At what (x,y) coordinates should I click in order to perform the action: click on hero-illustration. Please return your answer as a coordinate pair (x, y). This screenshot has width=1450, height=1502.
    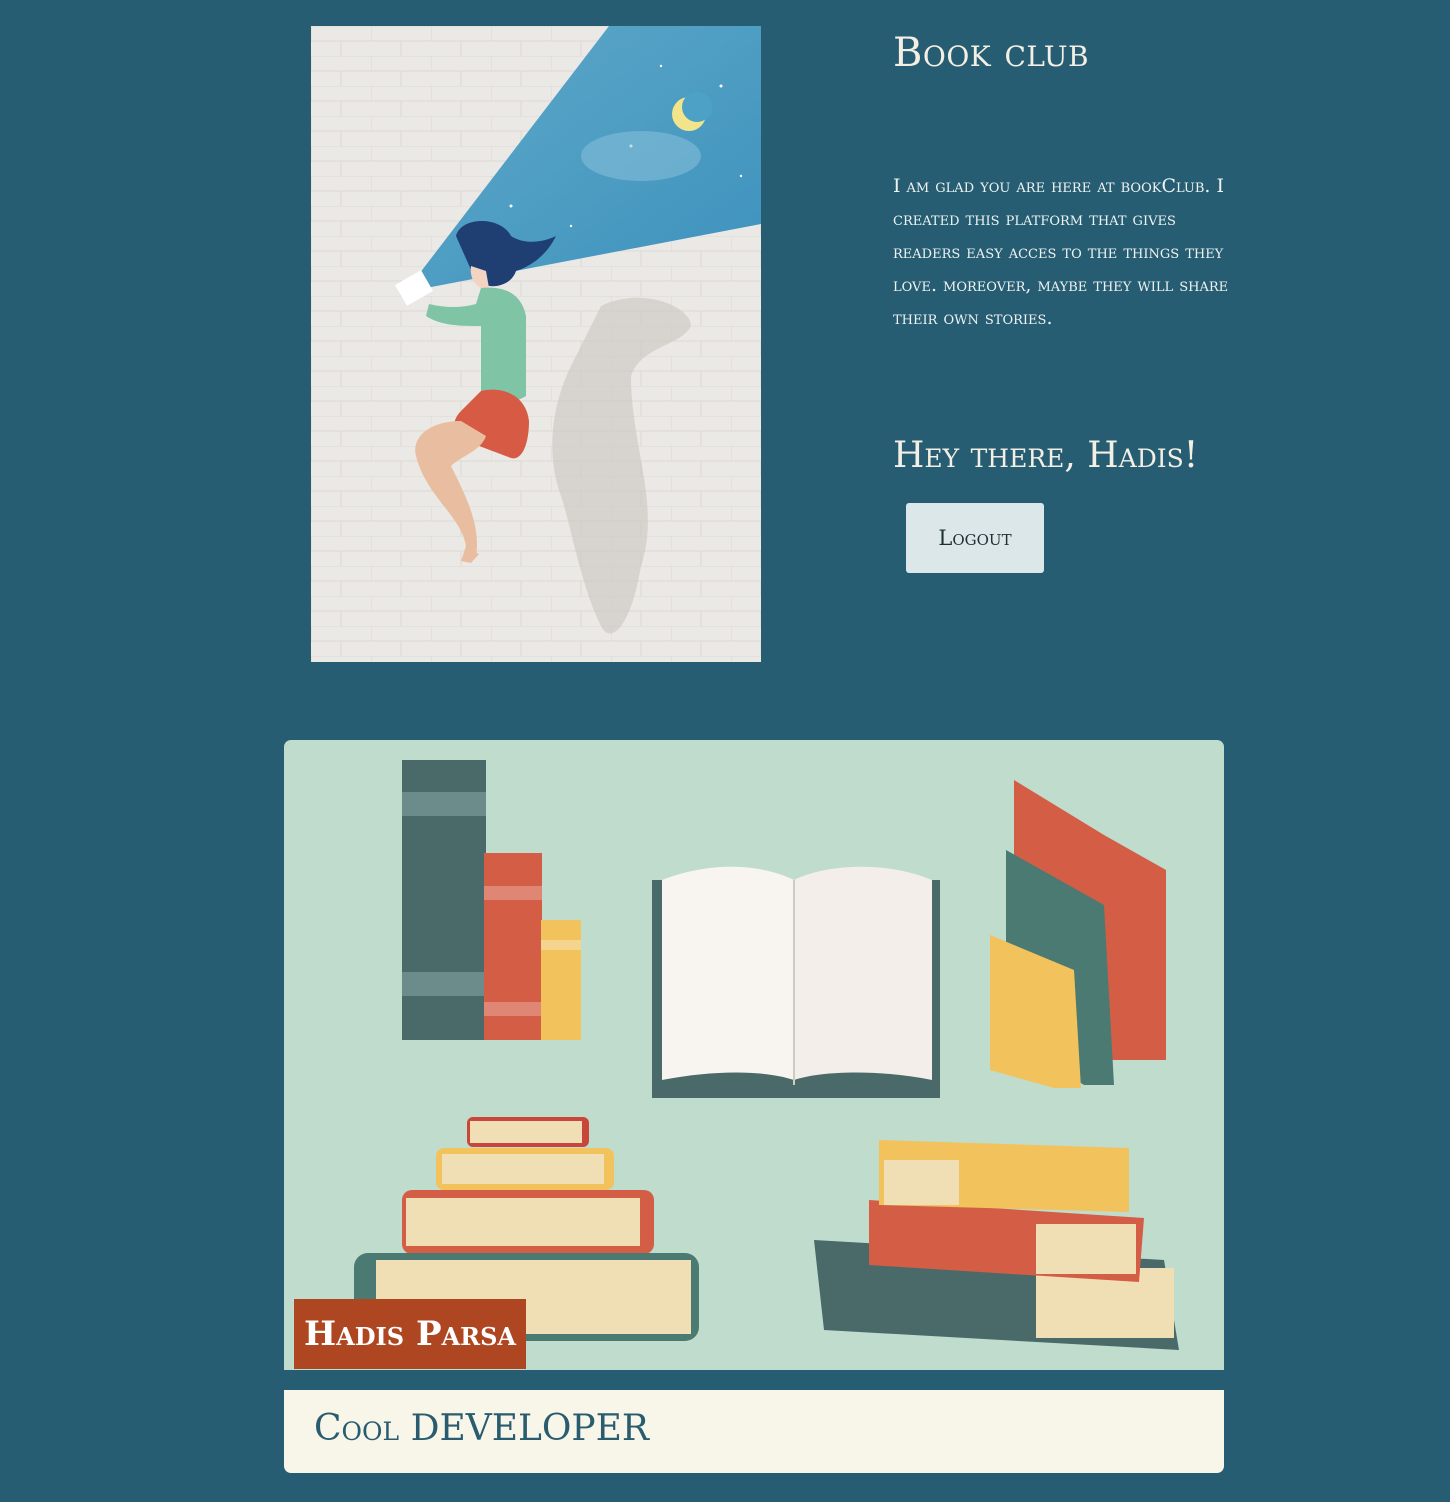
    Looking at the image, I should click on (536, 344).